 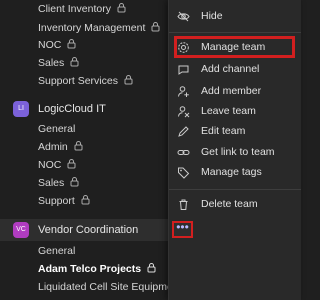 I want to click on menu-item-add-channel: Add channel, so click(x=235, y=69).